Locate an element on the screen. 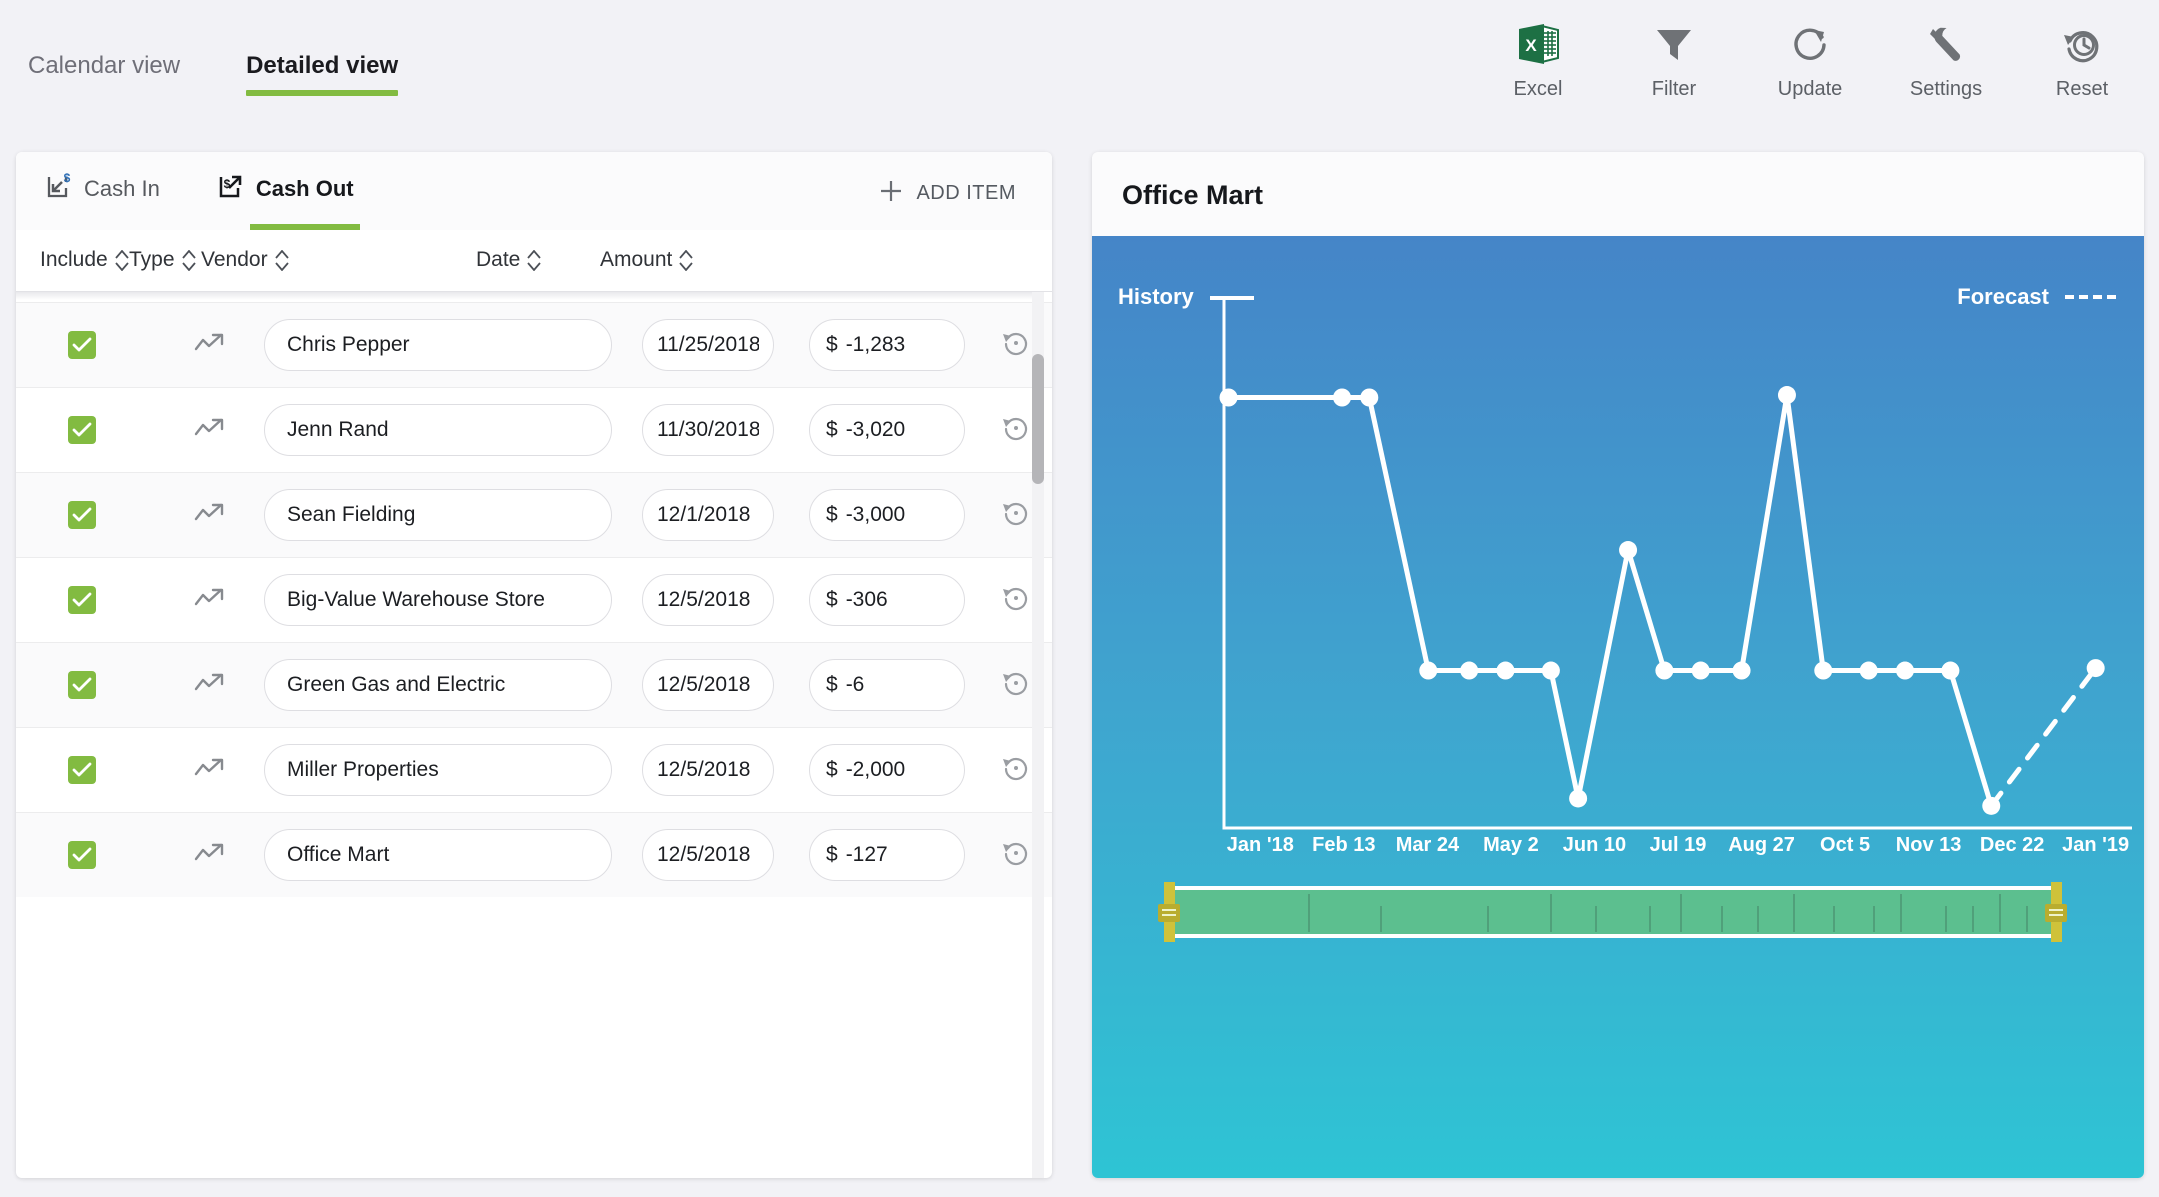 This screenshot has width=2159, height=1197. table-row: $ -3,020 is located at coordinates (534, 429).